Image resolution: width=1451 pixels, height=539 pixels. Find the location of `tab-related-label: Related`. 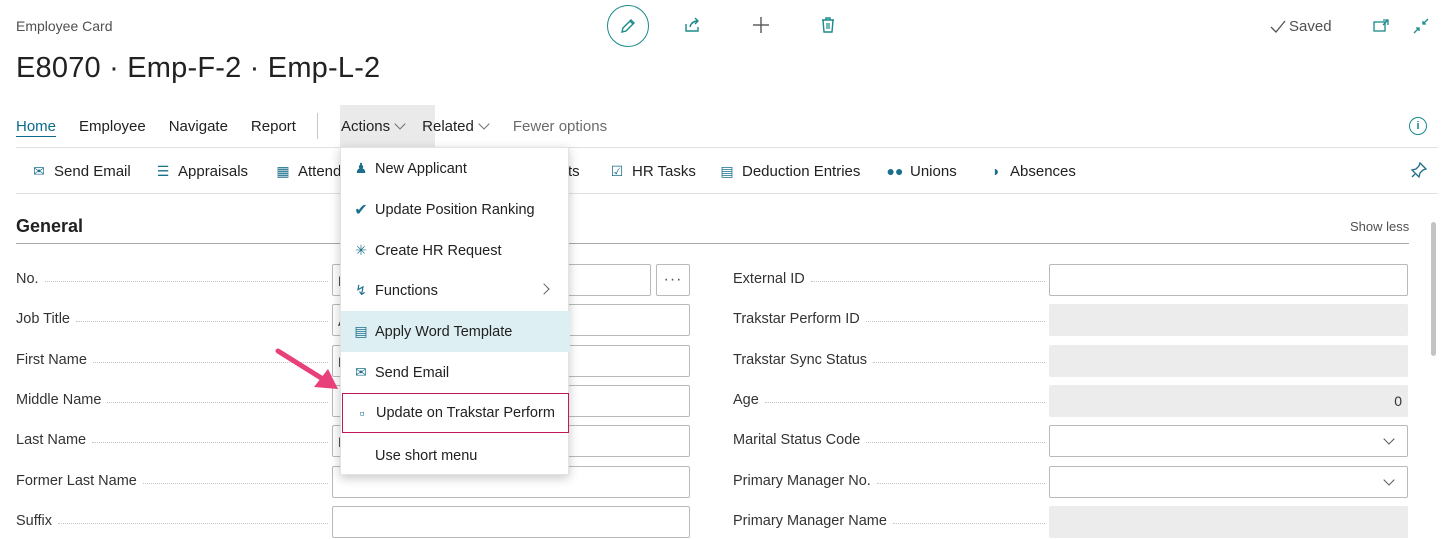

tab-related-label: Related is located at coordinates (448, 126).